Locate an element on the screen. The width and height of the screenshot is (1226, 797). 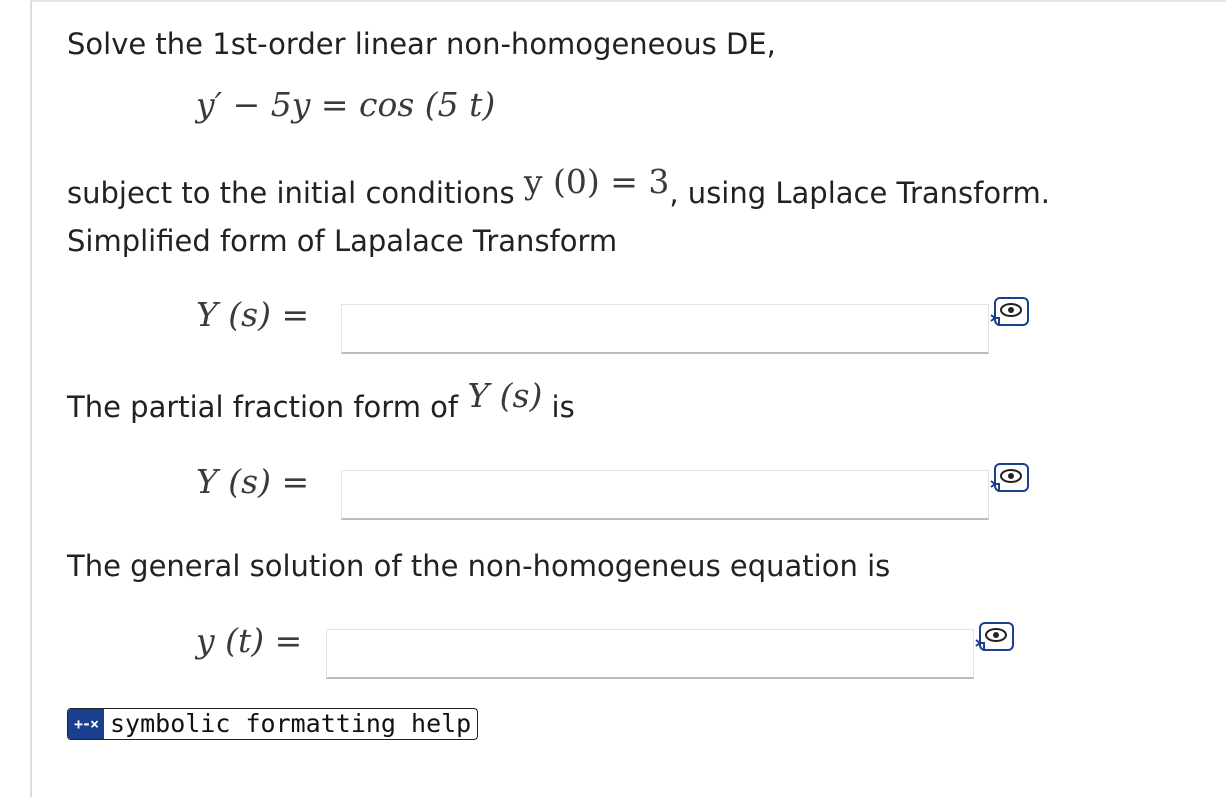
top-border is located at coordinates (628, 1).